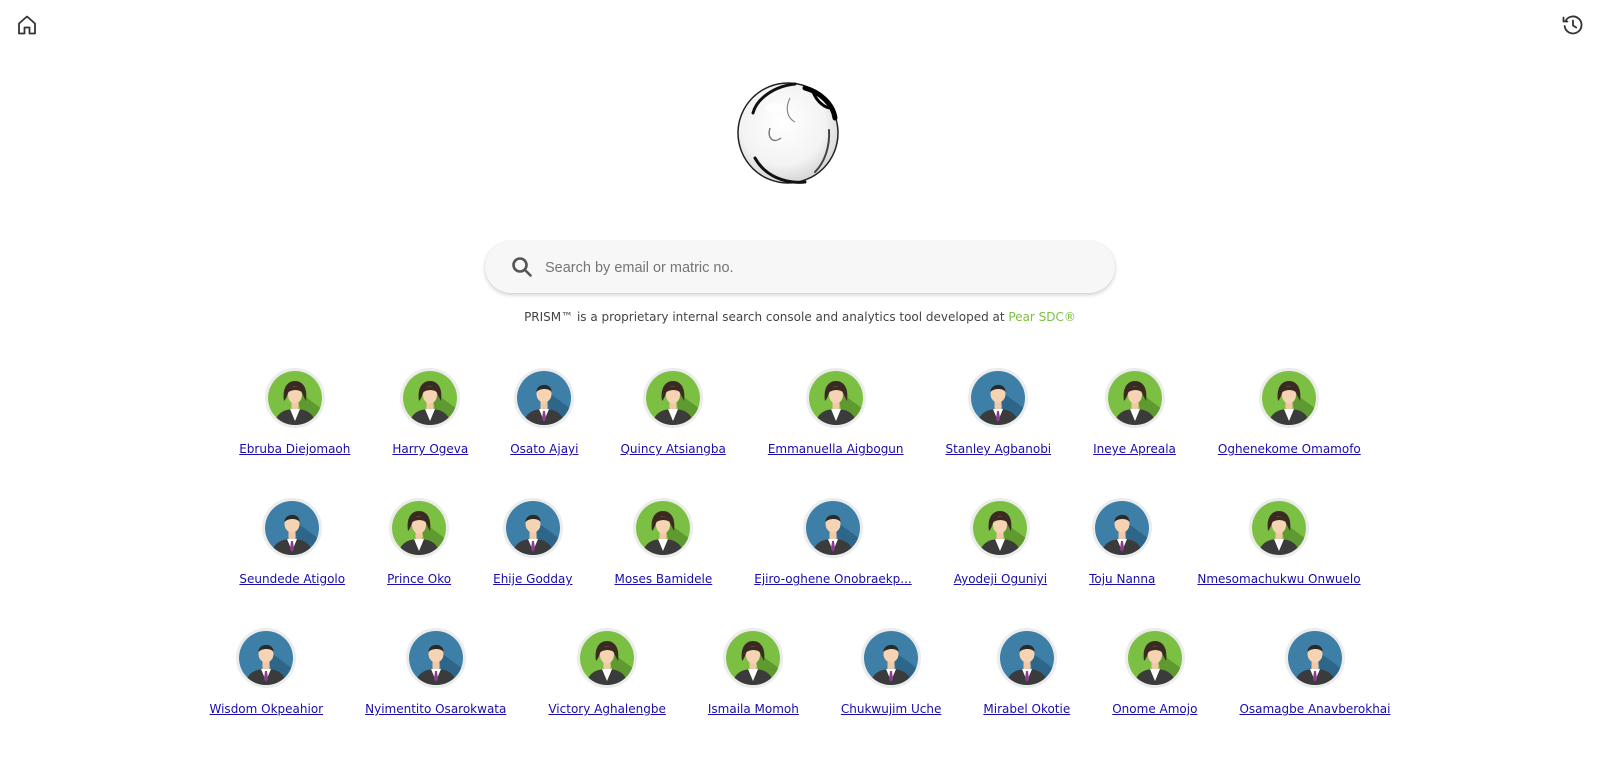 The width and height of the screenshot is (1600, 783). What do you see at coordinates (672, 449) in the screenshot?
I see `person-name-link: Quincy Atsiangba` at bounding box center [672, 449].